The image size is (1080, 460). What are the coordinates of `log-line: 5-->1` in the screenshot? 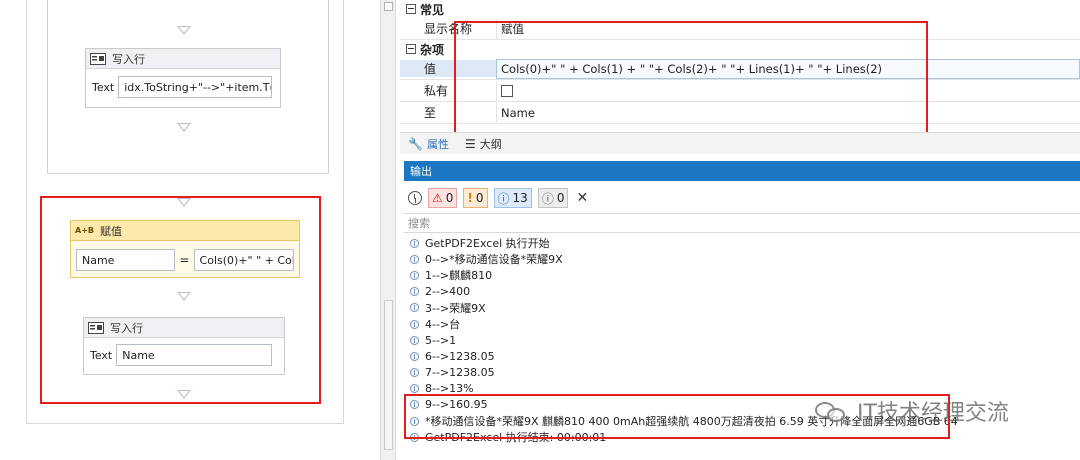 It's located at (742, 340).